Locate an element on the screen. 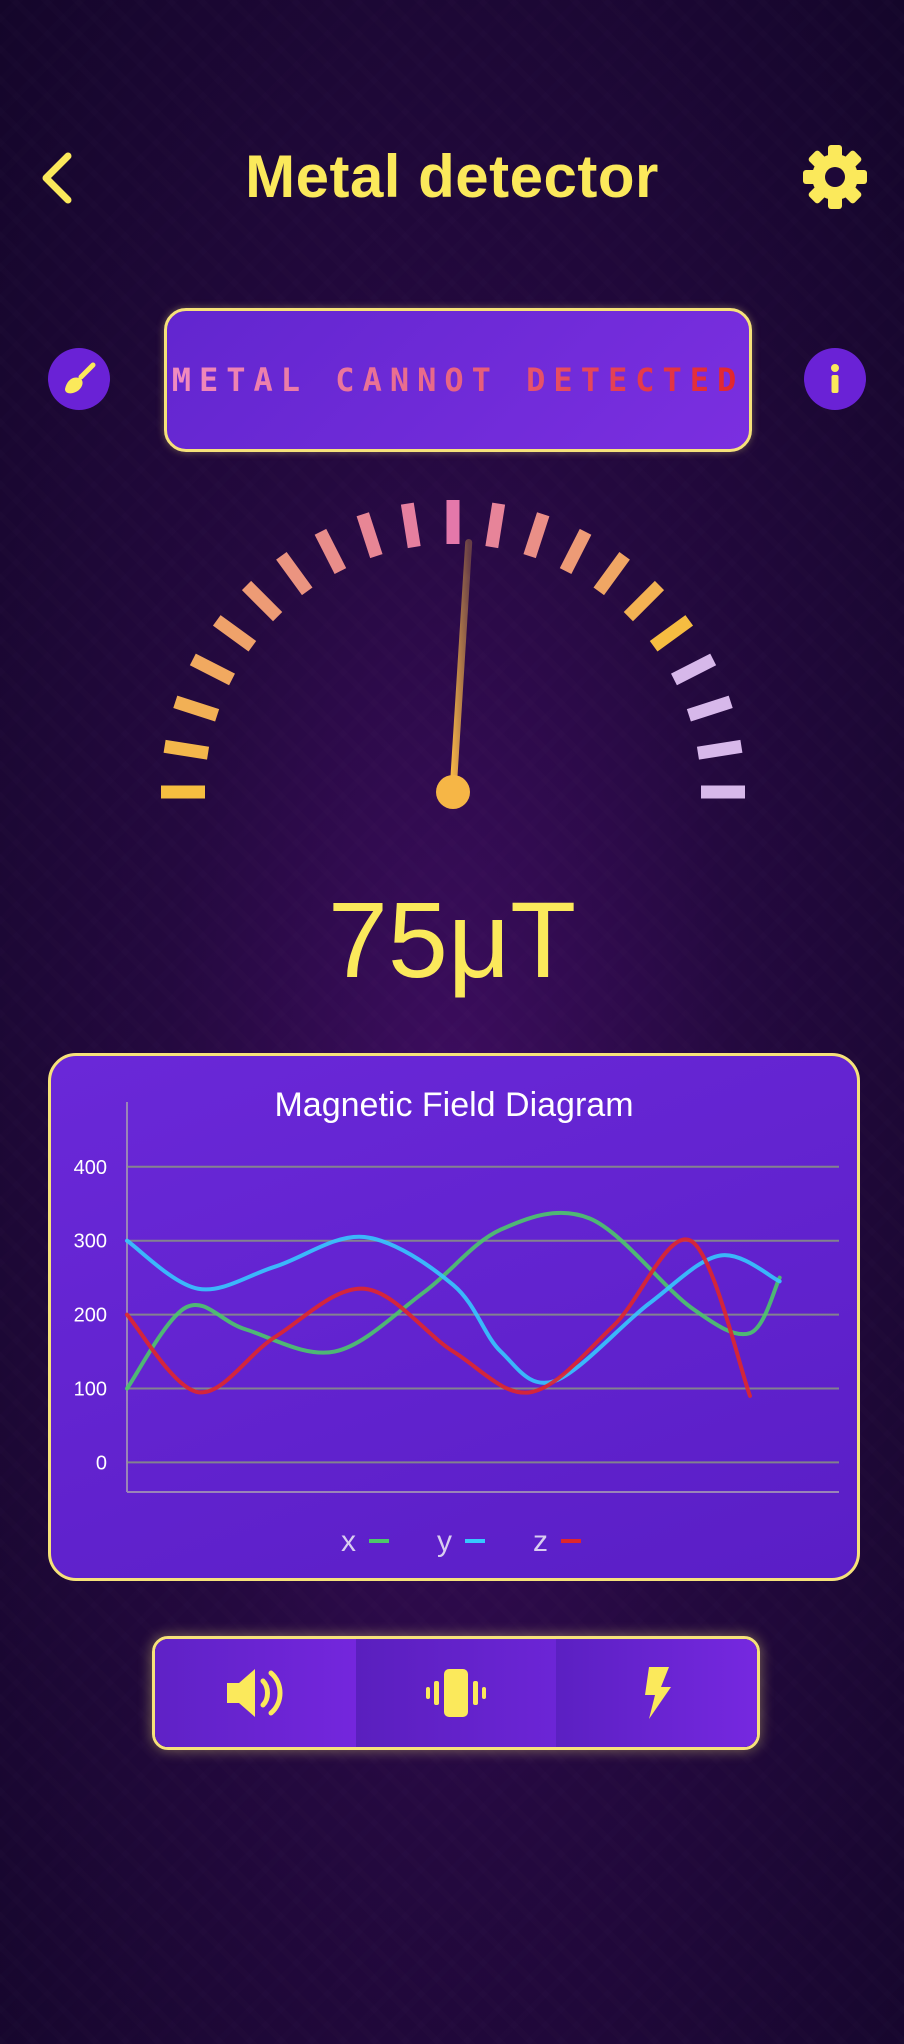 The width and height of the screenshot is (904, 2044). y-tick-label: 200 is located at coordinates (90, 1316).